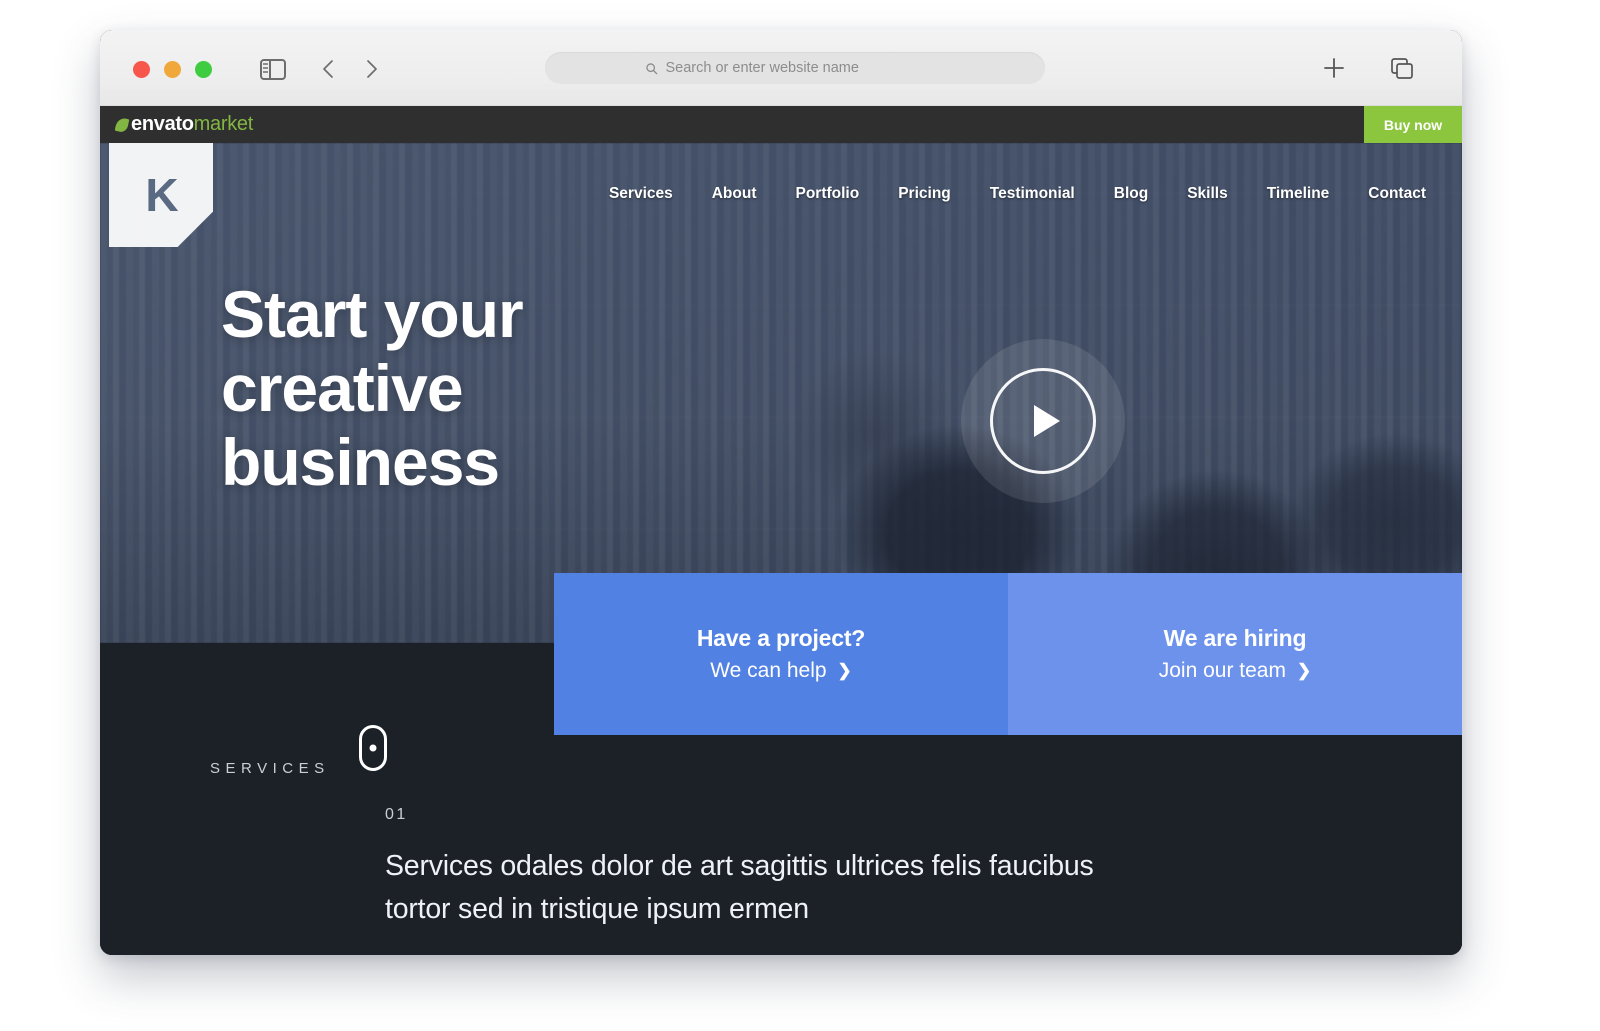 This screenshot has height=1031, width=1600. I want to click on cta-link-we-can-help: We can help ❯, so click(781, 671).